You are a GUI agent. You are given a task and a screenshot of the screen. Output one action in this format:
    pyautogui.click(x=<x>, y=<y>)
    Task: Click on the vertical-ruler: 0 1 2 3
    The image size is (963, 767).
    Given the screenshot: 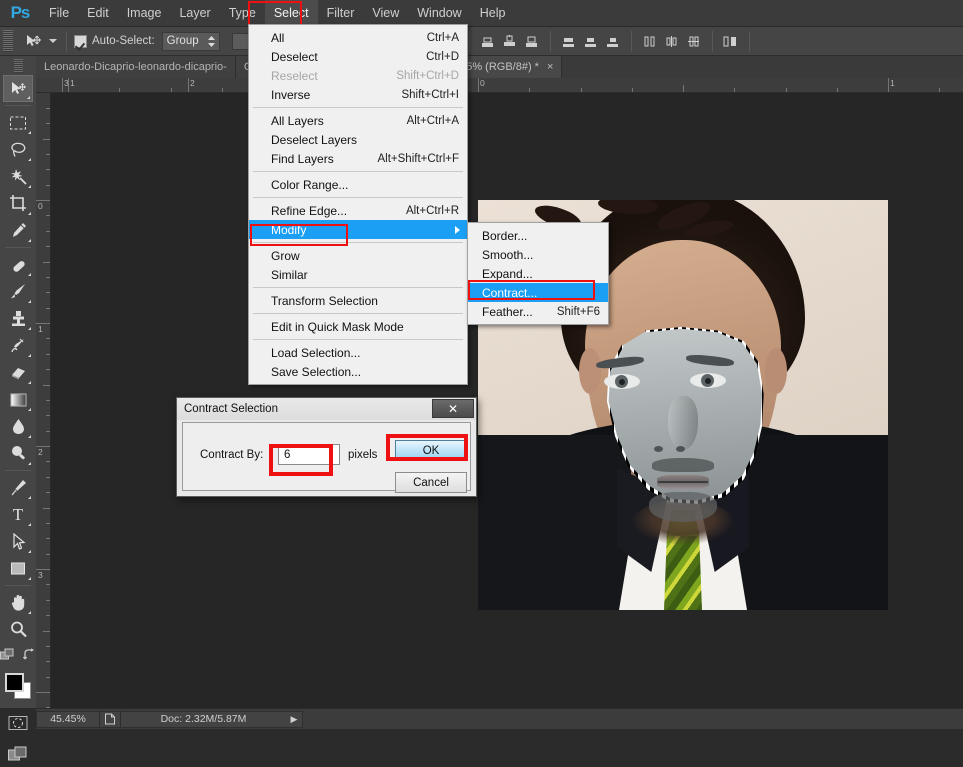 What is the action you would take?
    pyautogui.click(x=43, y=400)
    